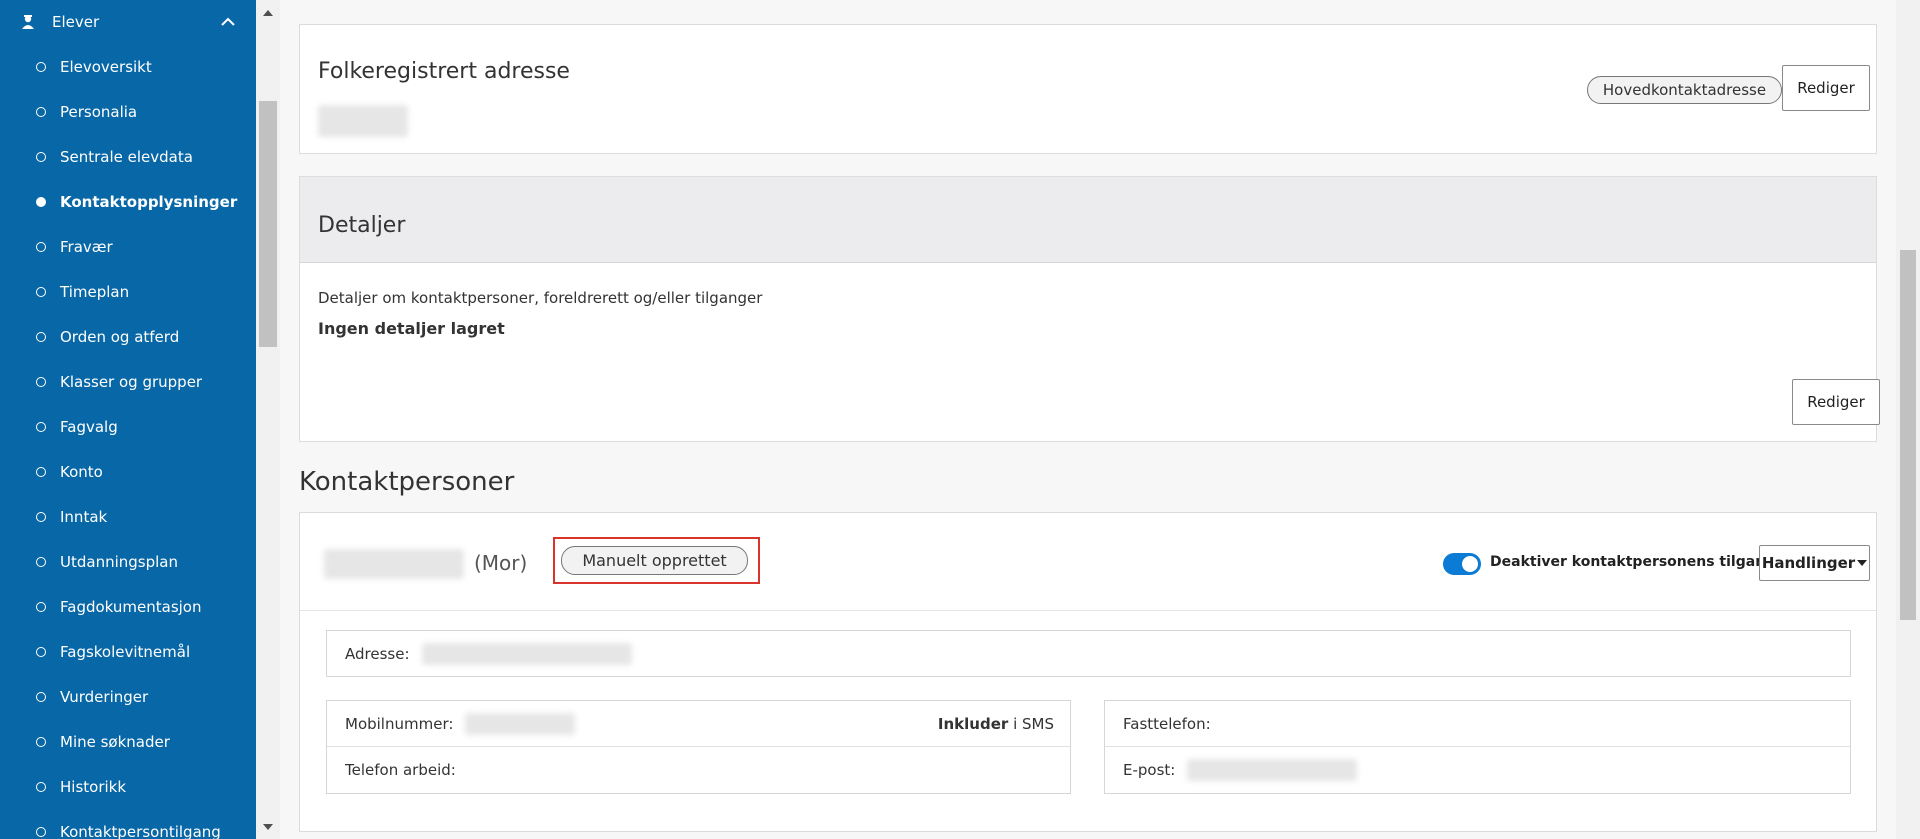  What do you see at coordinates (268, 827) in the screenshot?
I see `scroll-down-arrow-icon` at bounding box center [268, 827].